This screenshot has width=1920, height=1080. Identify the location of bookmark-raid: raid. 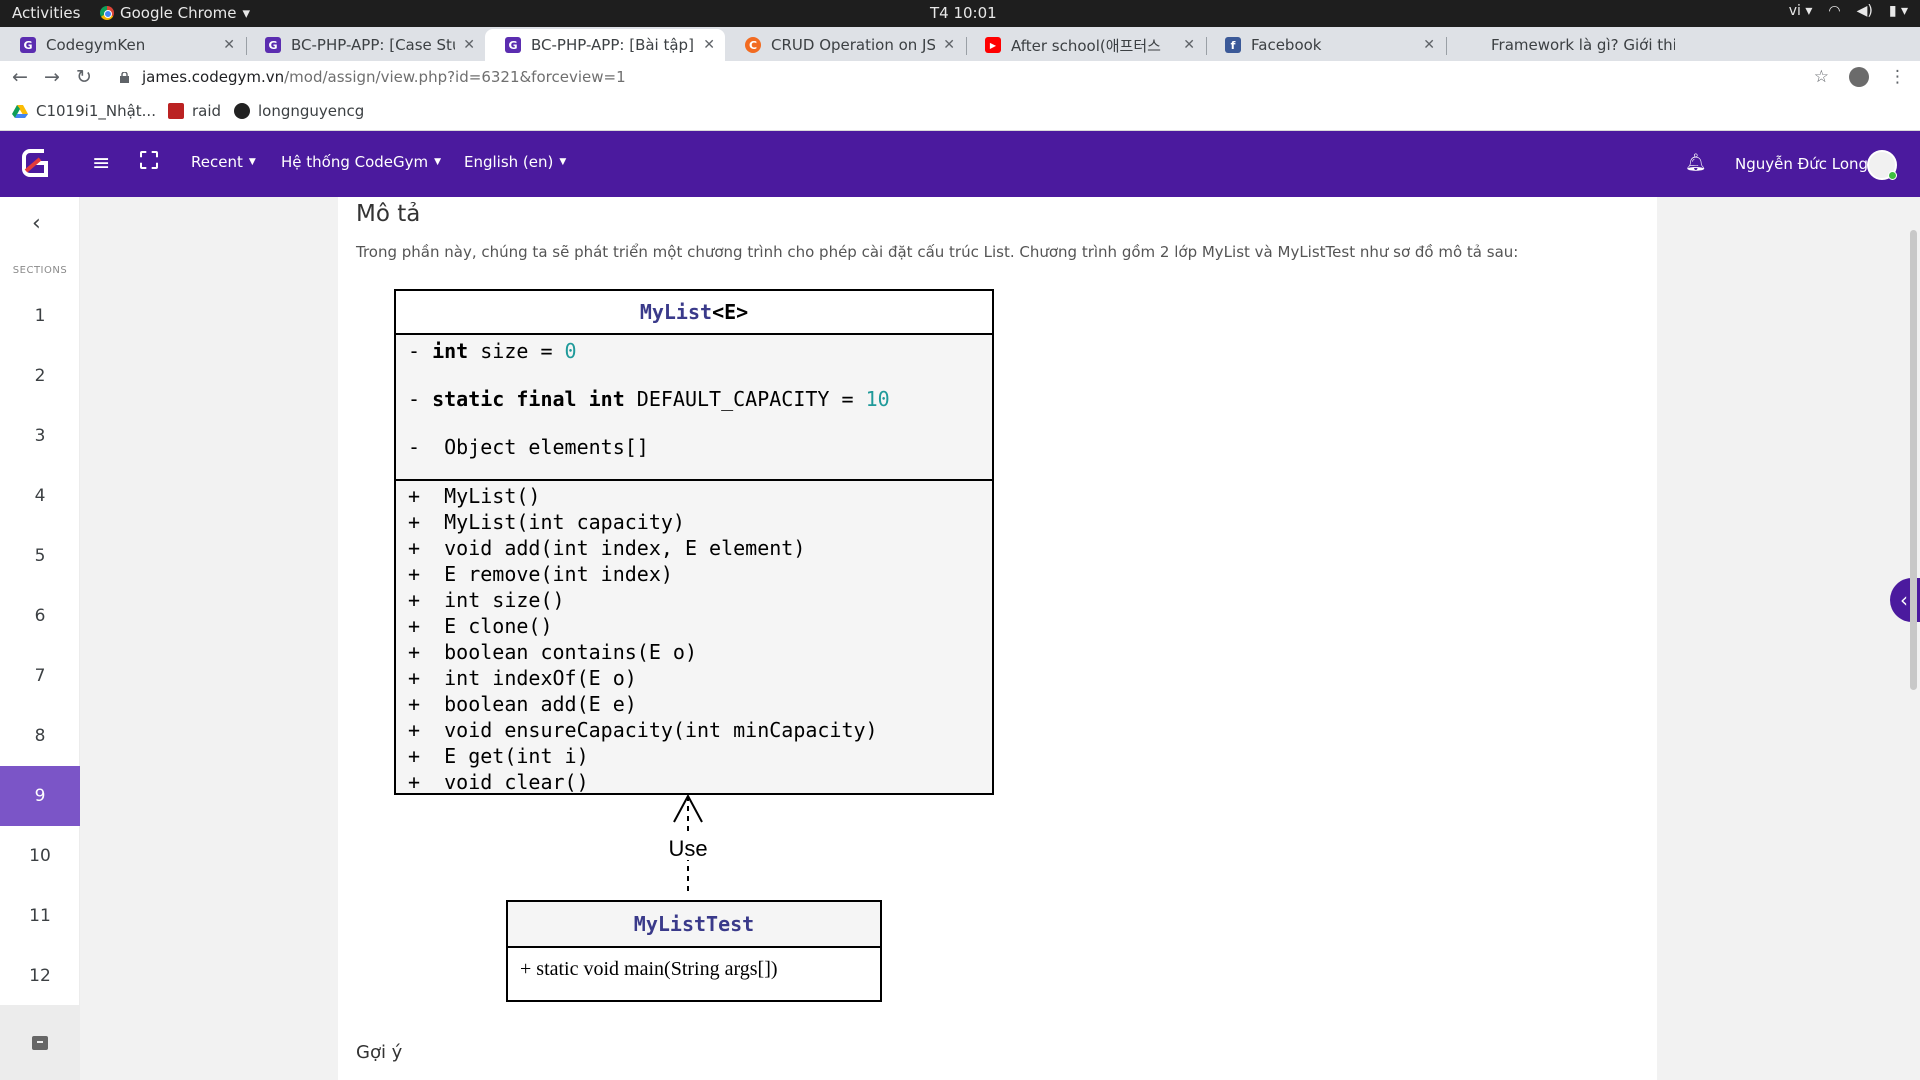
(194, 111).